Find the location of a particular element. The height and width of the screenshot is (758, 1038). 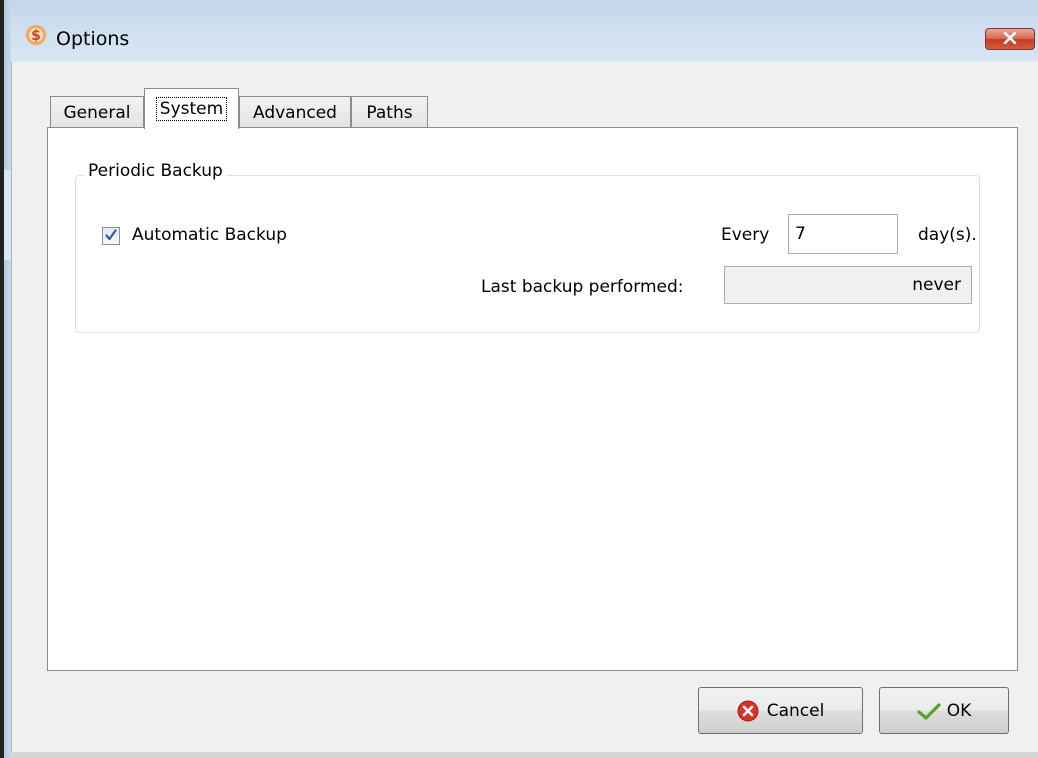

ok-button: OK is located at coordinates (944, 710).